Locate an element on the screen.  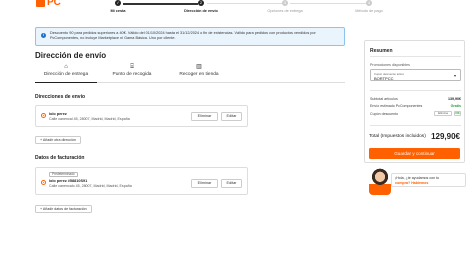
tab-label: Dirección de entrega is located at coordinates (66, 74).